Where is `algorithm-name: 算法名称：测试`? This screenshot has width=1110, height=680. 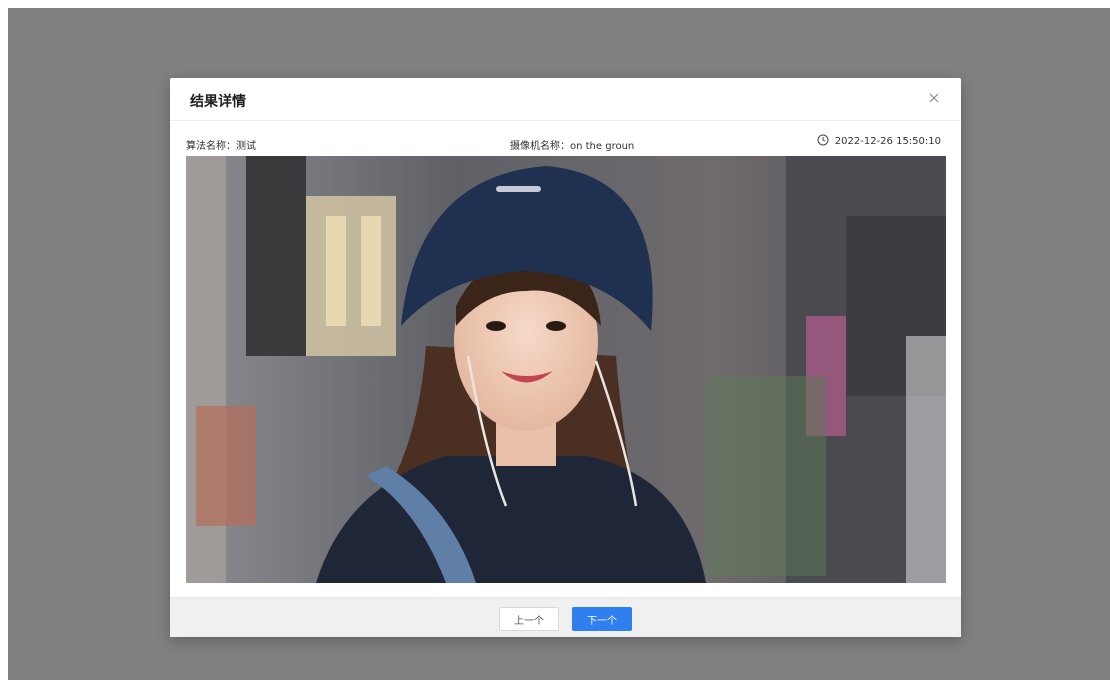 algorithm-name: 算法名称：测试 is located at coordinates (221, 146).